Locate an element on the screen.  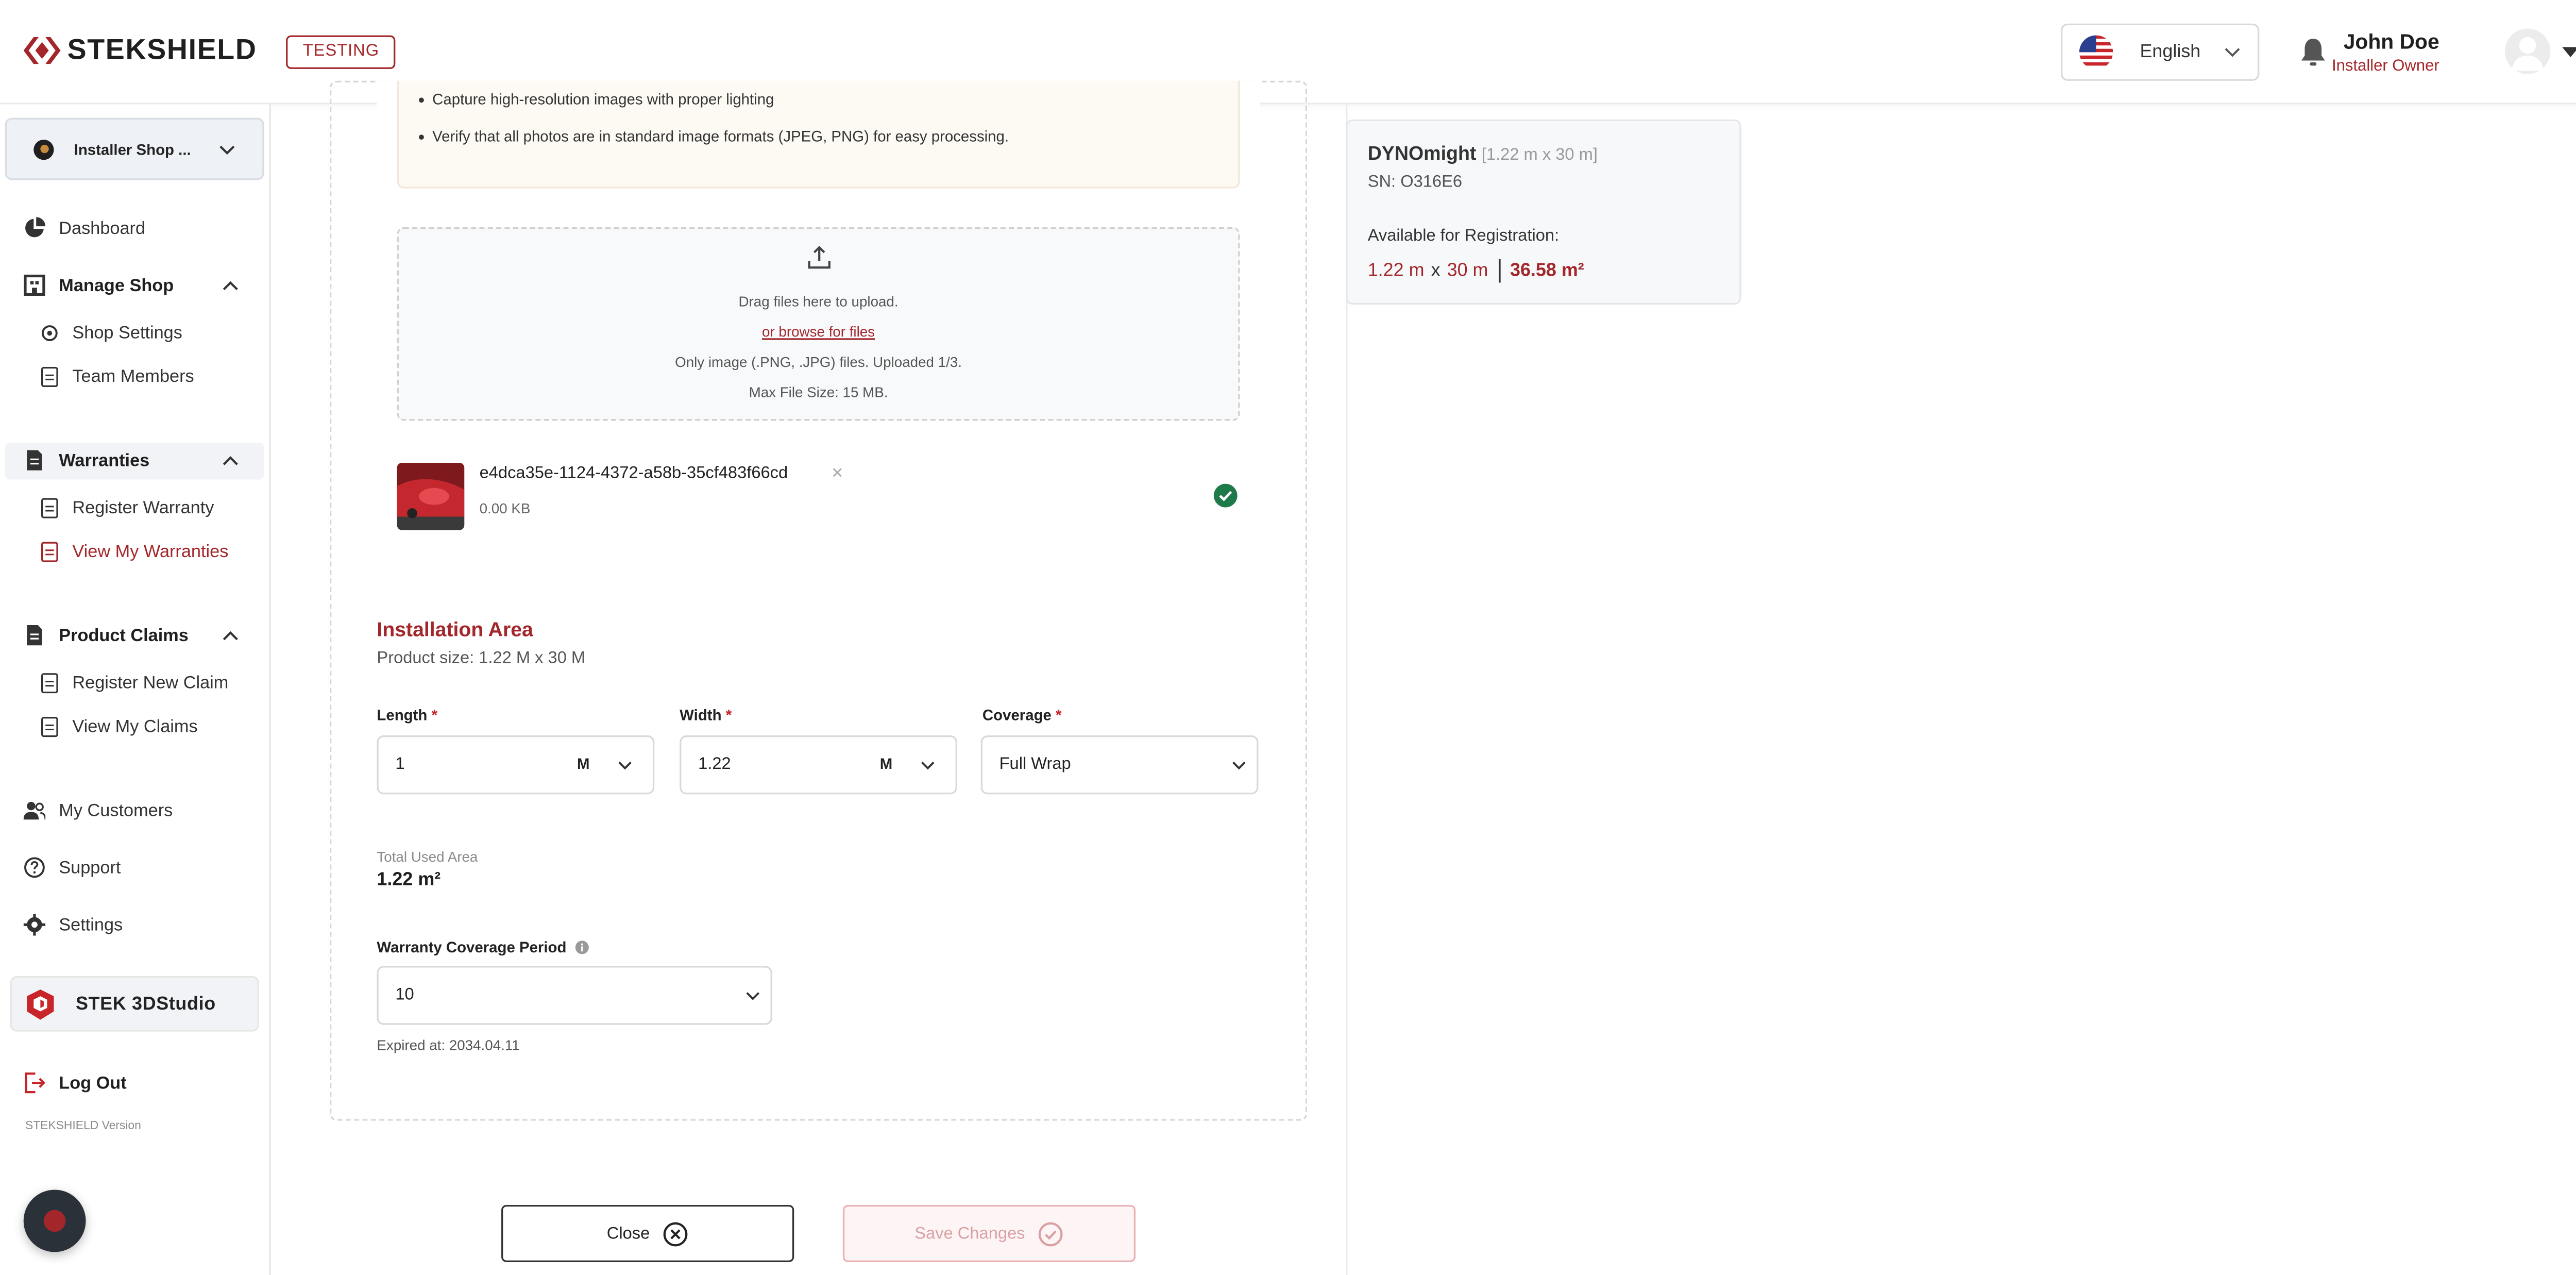
upload-icon is located at coordinates (819, 257).